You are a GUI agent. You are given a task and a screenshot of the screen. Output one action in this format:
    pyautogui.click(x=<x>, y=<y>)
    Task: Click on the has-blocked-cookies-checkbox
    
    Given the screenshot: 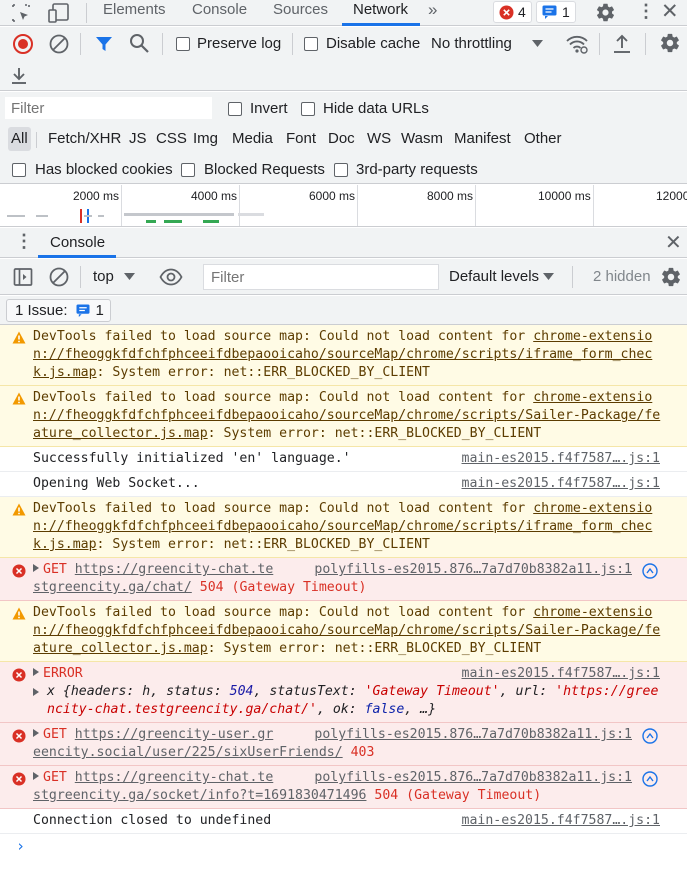 What is the action you would take?
    pyautogui.click(x=19, y=169)
    